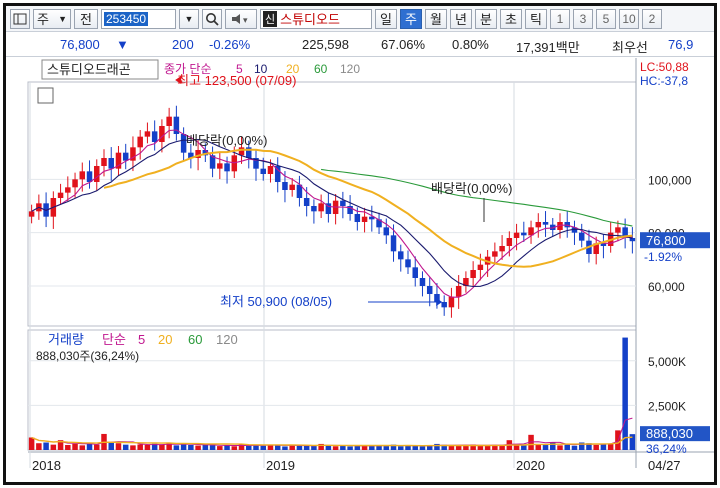  I want to click on interval-2-button: 2, so click(652, 18).